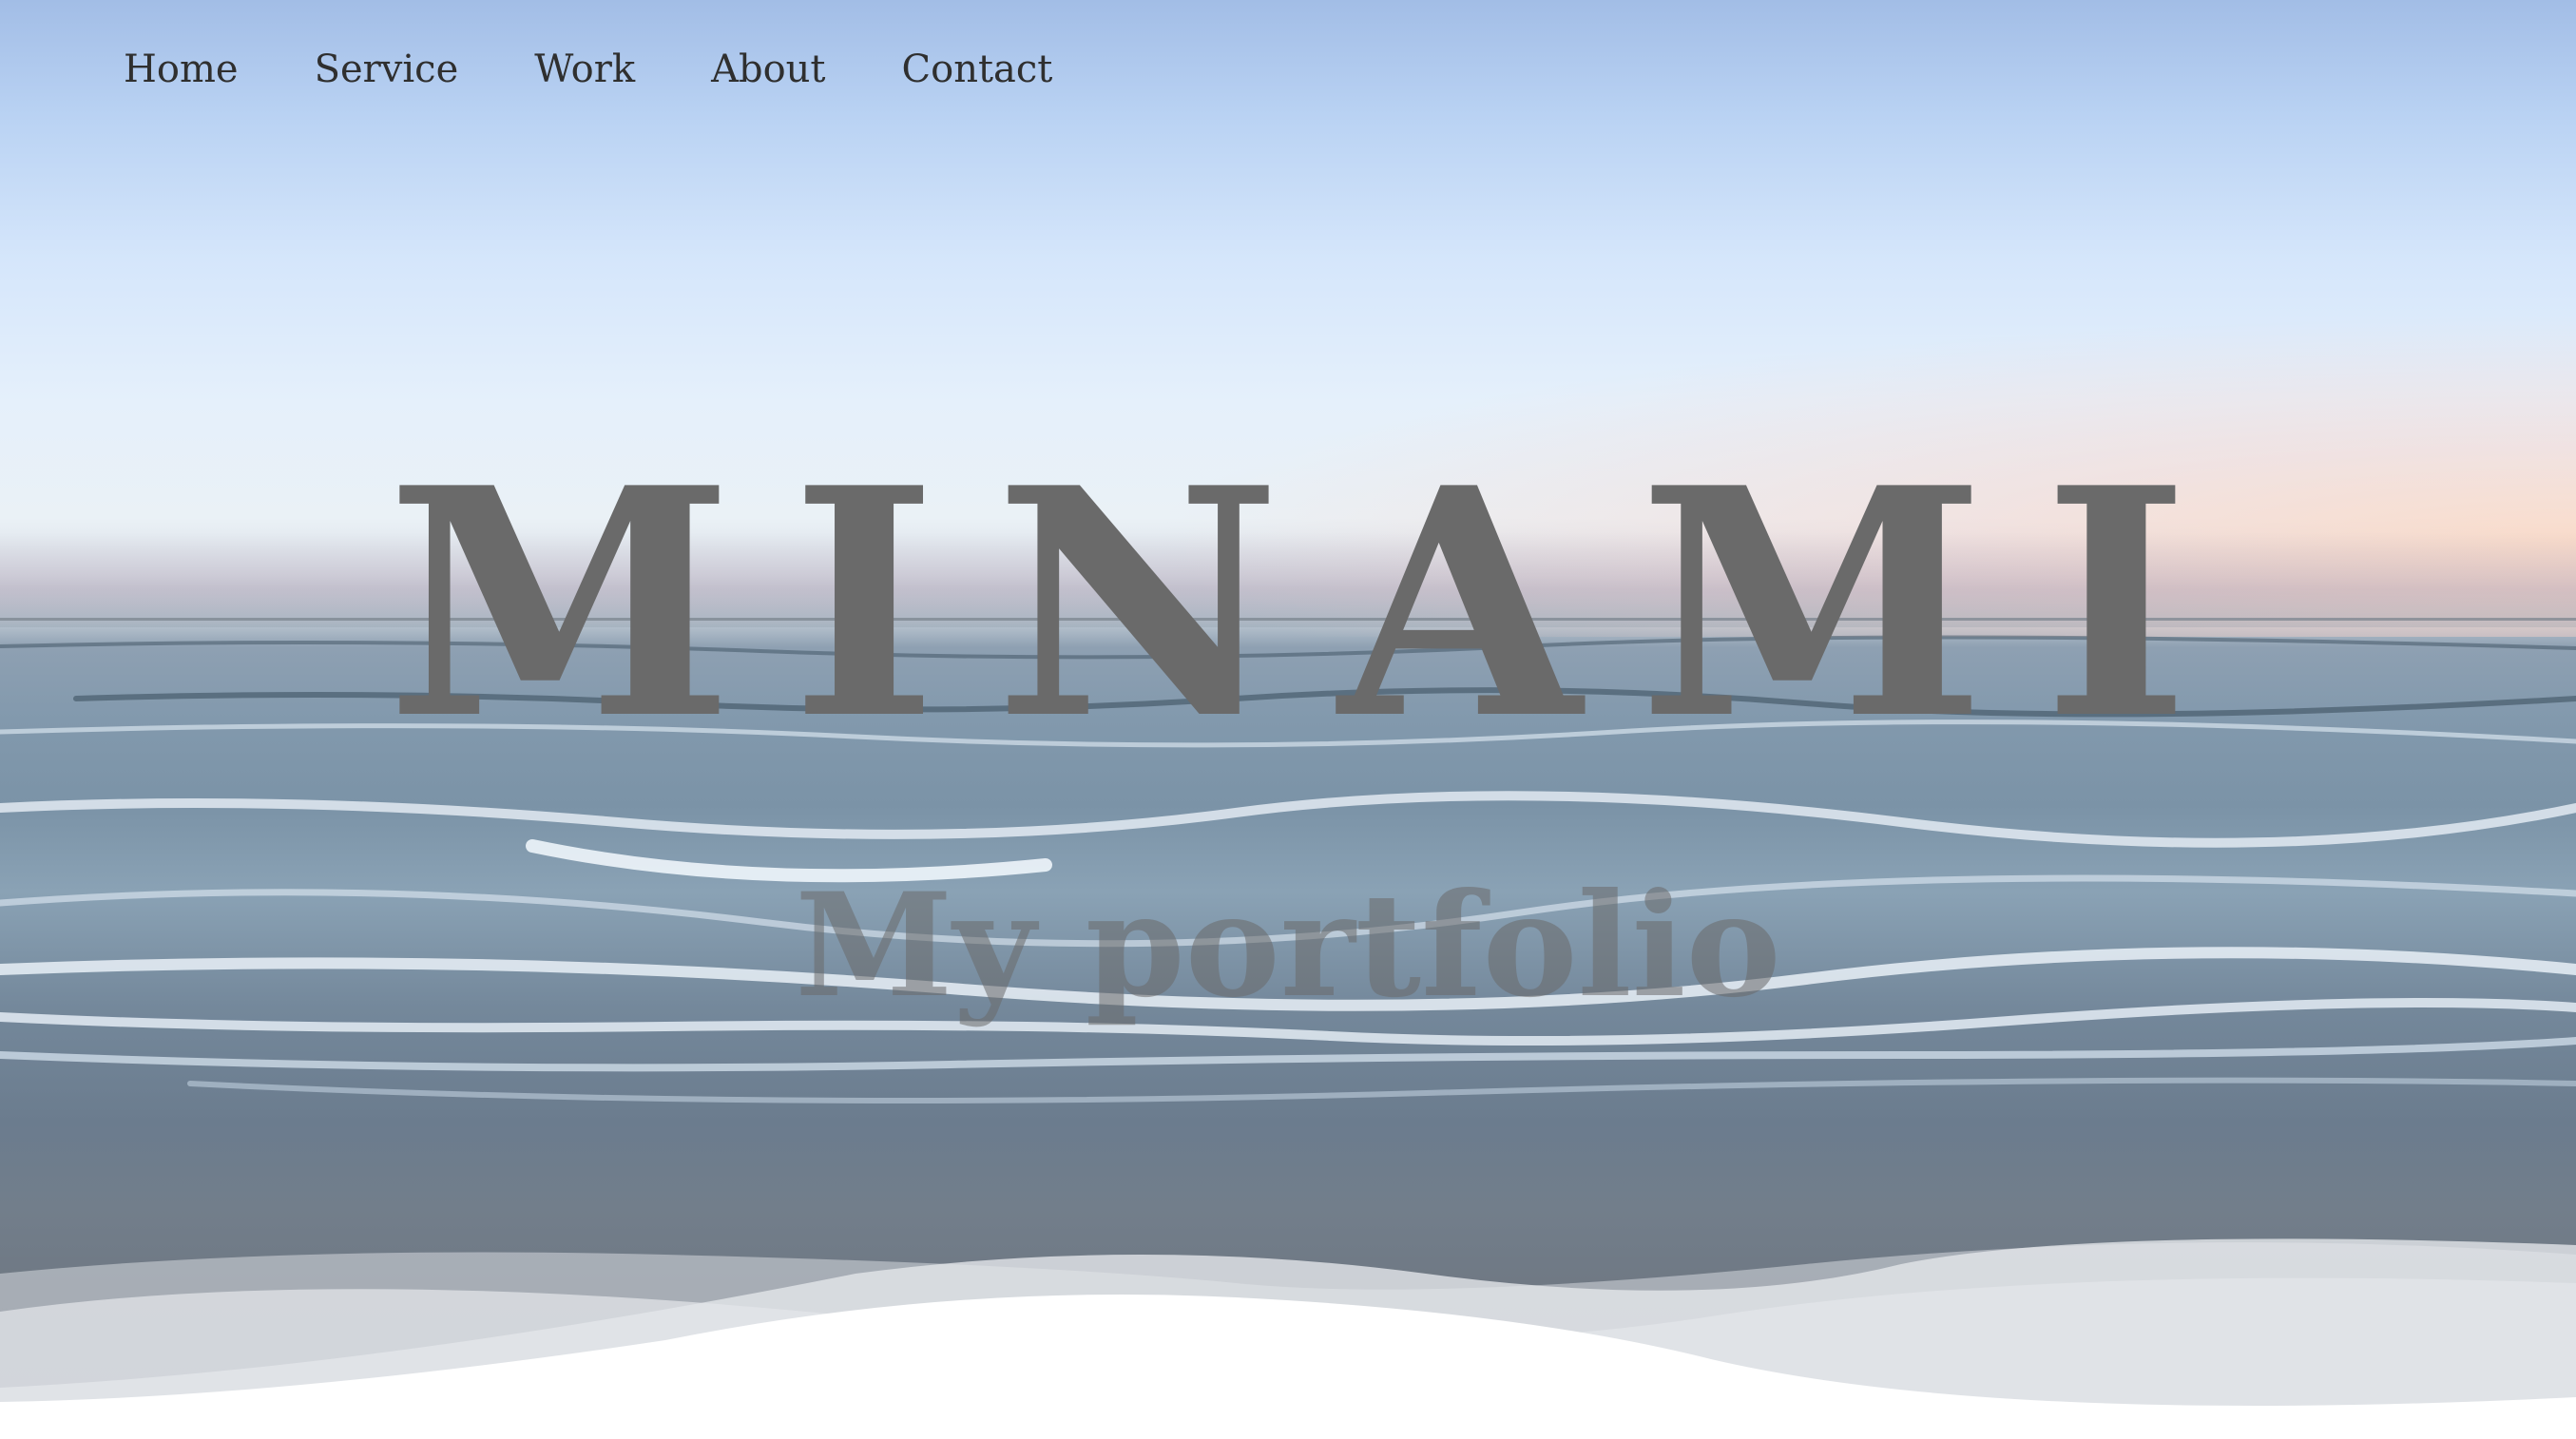  Describe the element at coordinates (768, 69) in the screenshot. I see `nav-item-about: About` at that location.